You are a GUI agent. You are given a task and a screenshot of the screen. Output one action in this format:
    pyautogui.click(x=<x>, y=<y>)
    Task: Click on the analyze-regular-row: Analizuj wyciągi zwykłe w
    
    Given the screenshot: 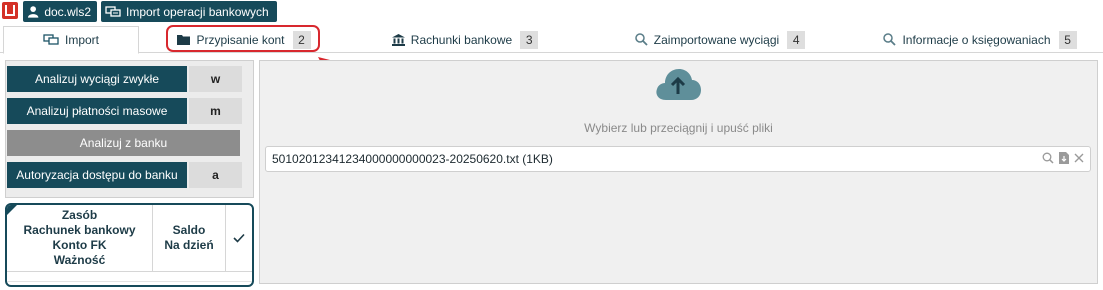 What is the action you would take?
    pyautogui.click(x=126, y=79)
    